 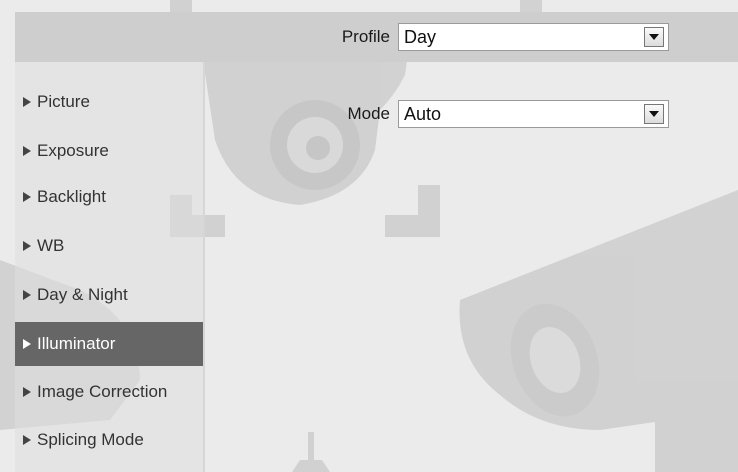 What do you see at coordinates (73, 150) in the screenshot?
I see `sidebar-item-label: Exposure` at bounding box center [73, 150].